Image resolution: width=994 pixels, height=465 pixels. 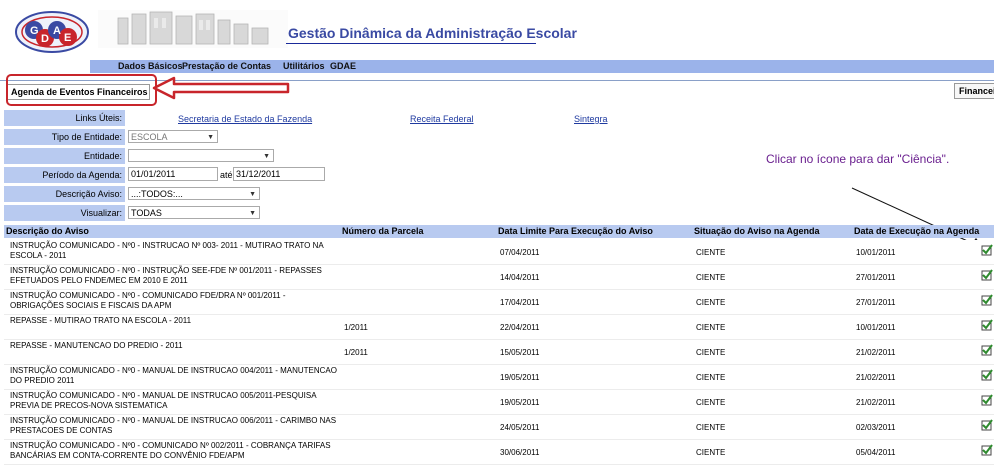 What do you see at coordinates (226, 66) in the screenshot?
I see `menu-prestacao-de-contas: Prestação de Contas` at bounding box center [226, 66].